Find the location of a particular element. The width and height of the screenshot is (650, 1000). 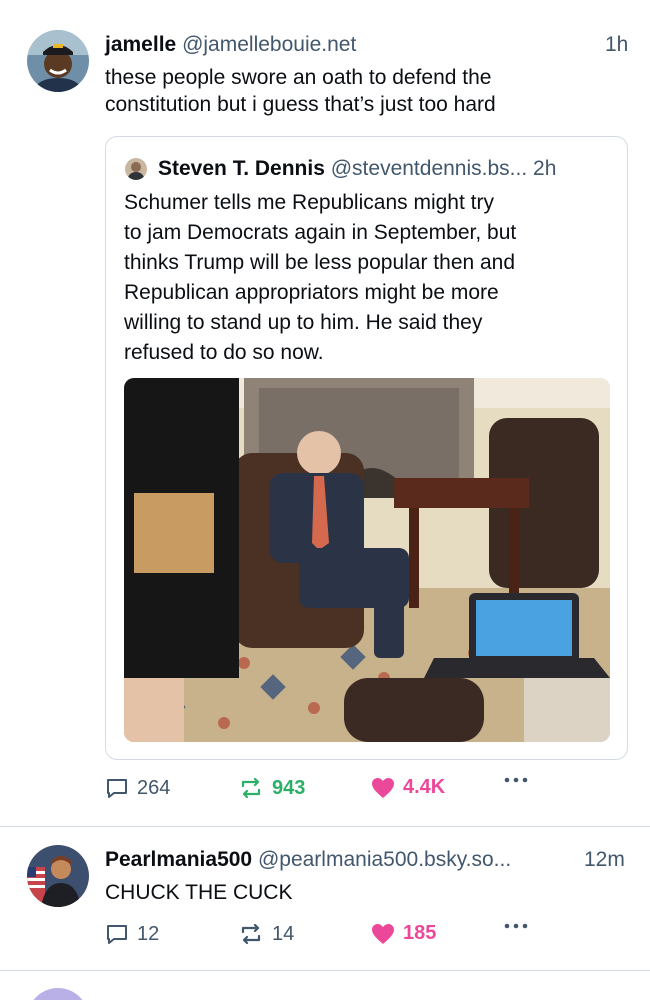

quote-text-line: refused to do so now. is located at coordinates (224, 352).